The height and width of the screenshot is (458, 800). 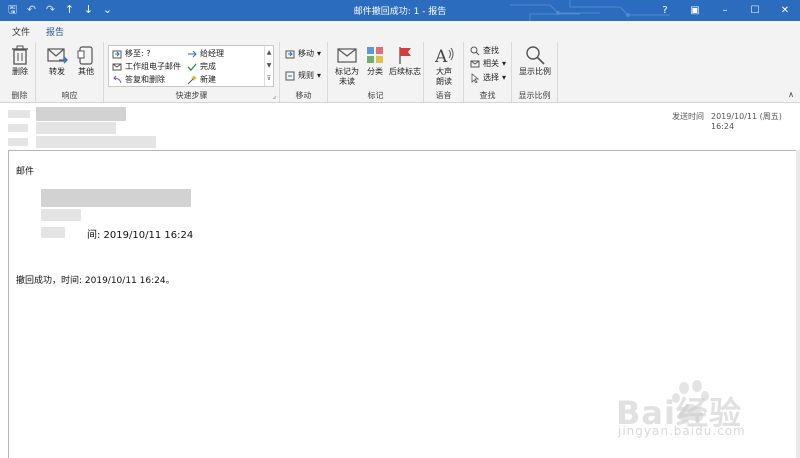 I want to click on envelope-icon, so click(x=347, y=55).